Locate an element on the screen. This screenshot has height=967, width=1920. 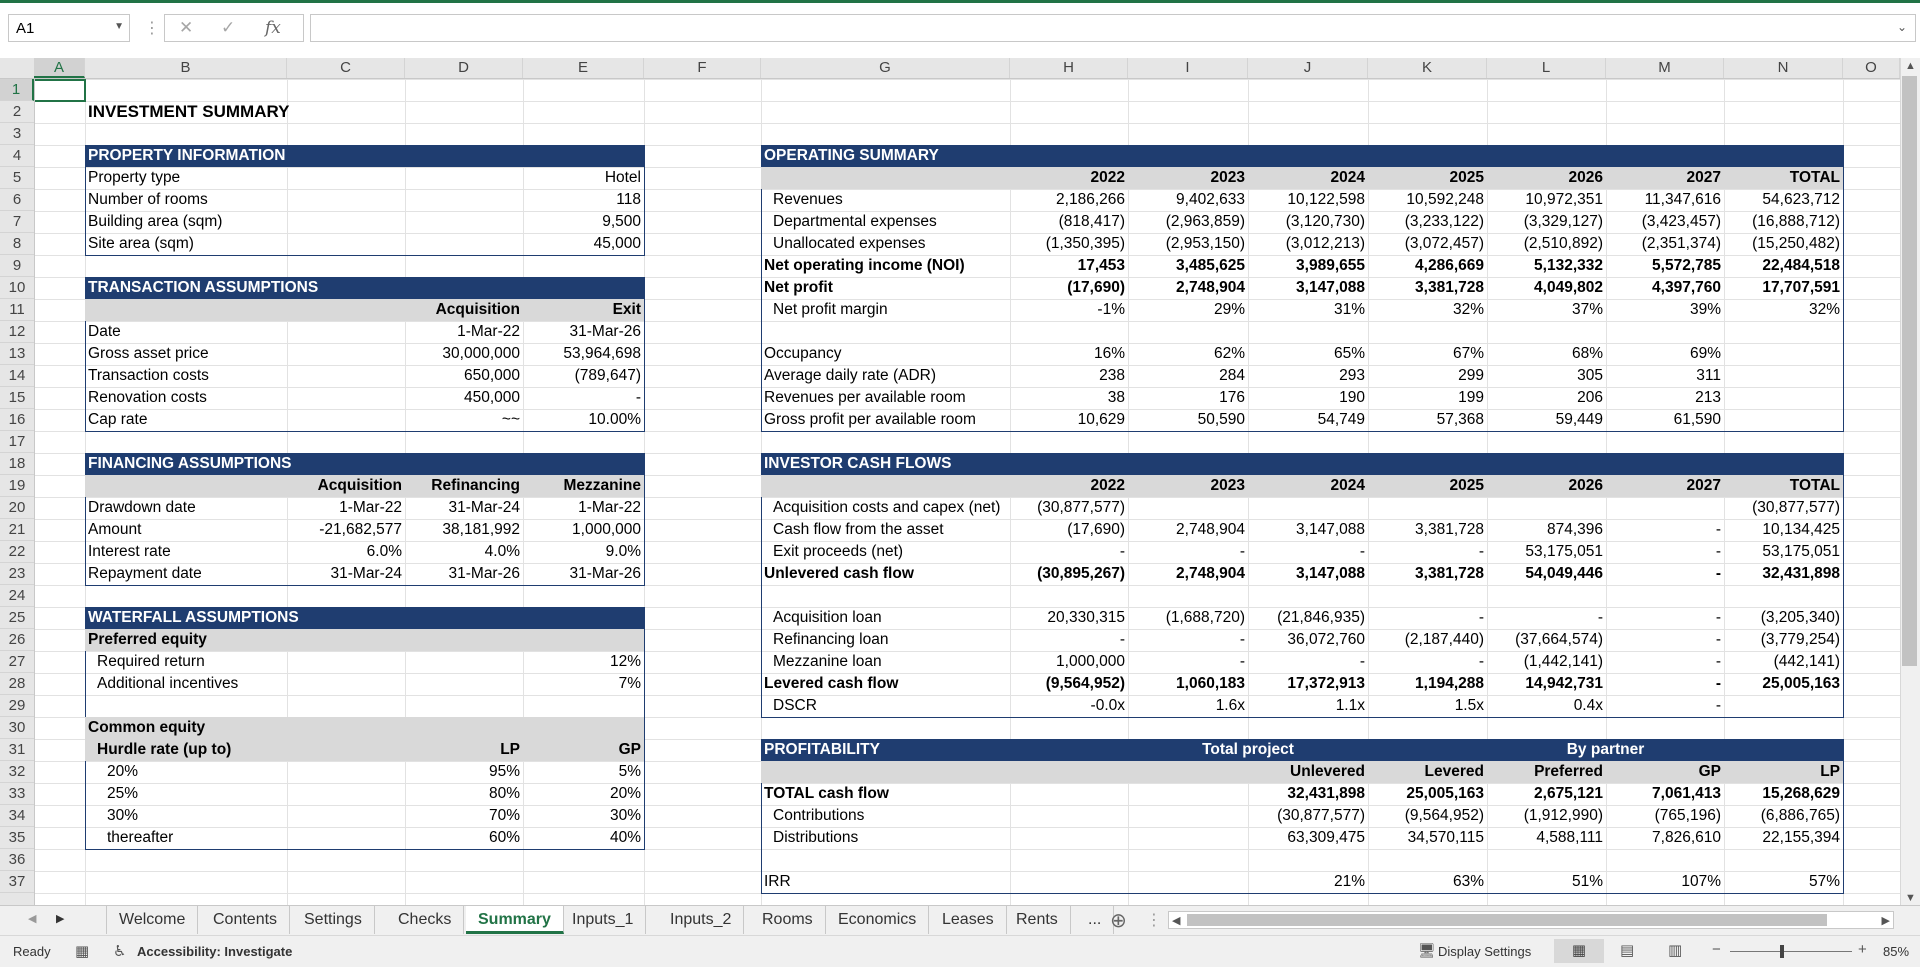
row-header-31: 31 is located at coordinates (17, 750).